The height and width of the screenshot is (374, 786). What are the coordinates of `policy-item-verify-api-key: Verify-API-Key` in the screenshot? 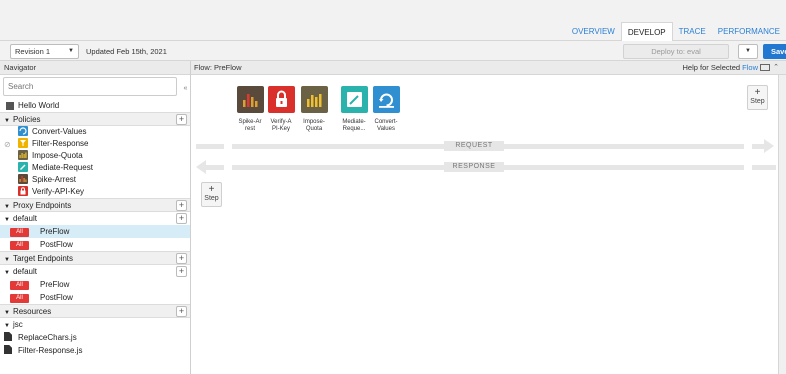 It's located at (95, 192).